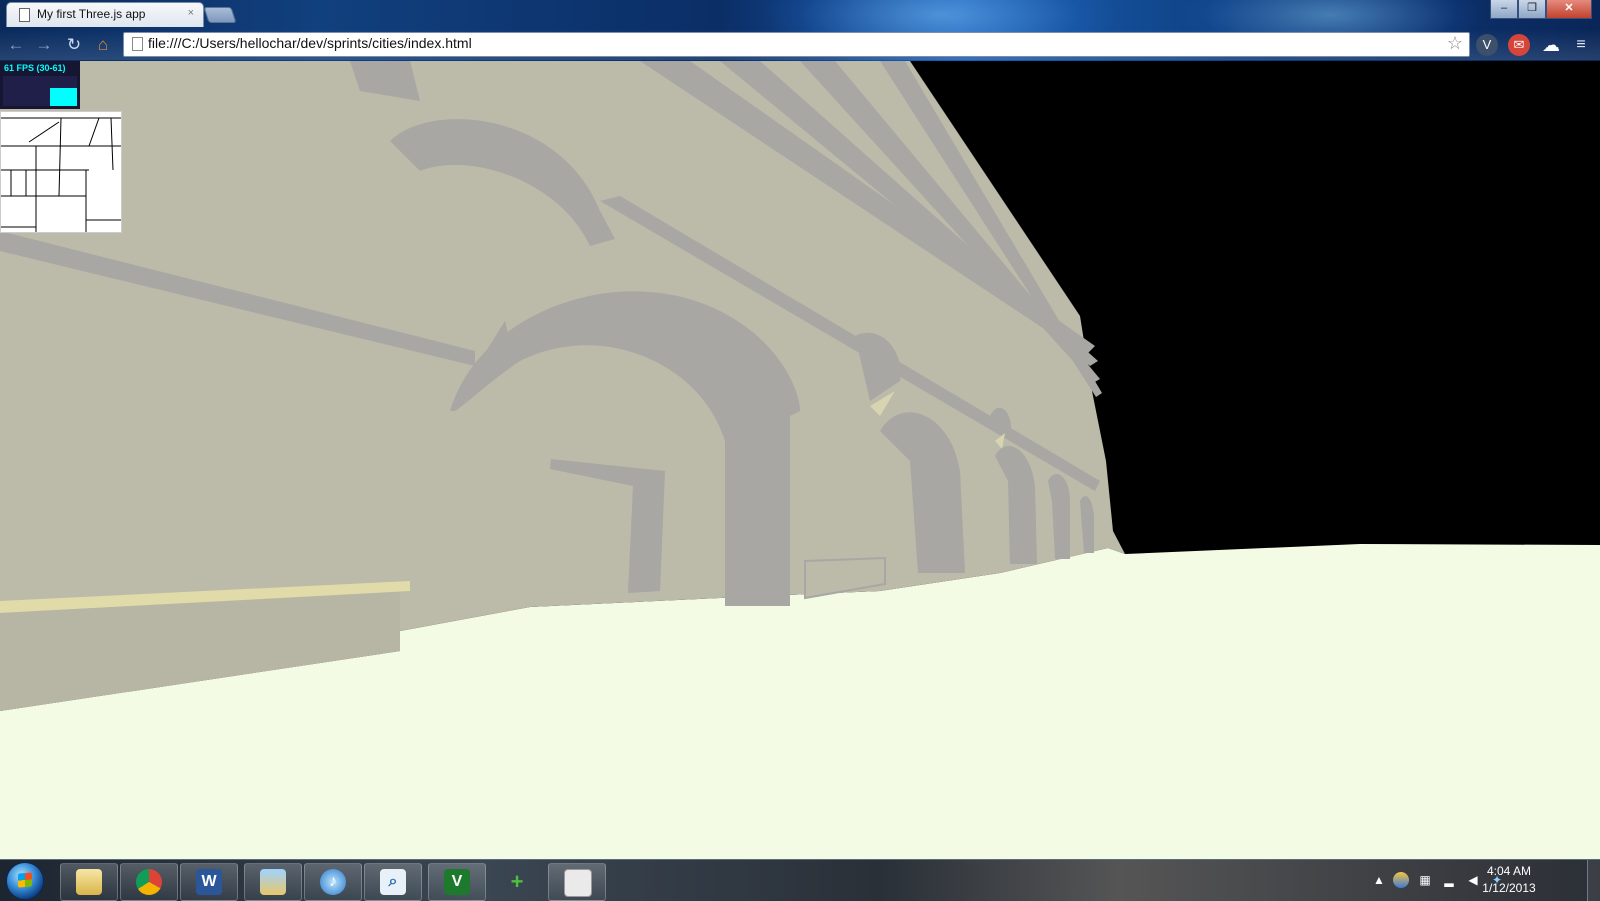 The image size is (1600, 901). I want to click on taskbar-app, so click(577, 882).